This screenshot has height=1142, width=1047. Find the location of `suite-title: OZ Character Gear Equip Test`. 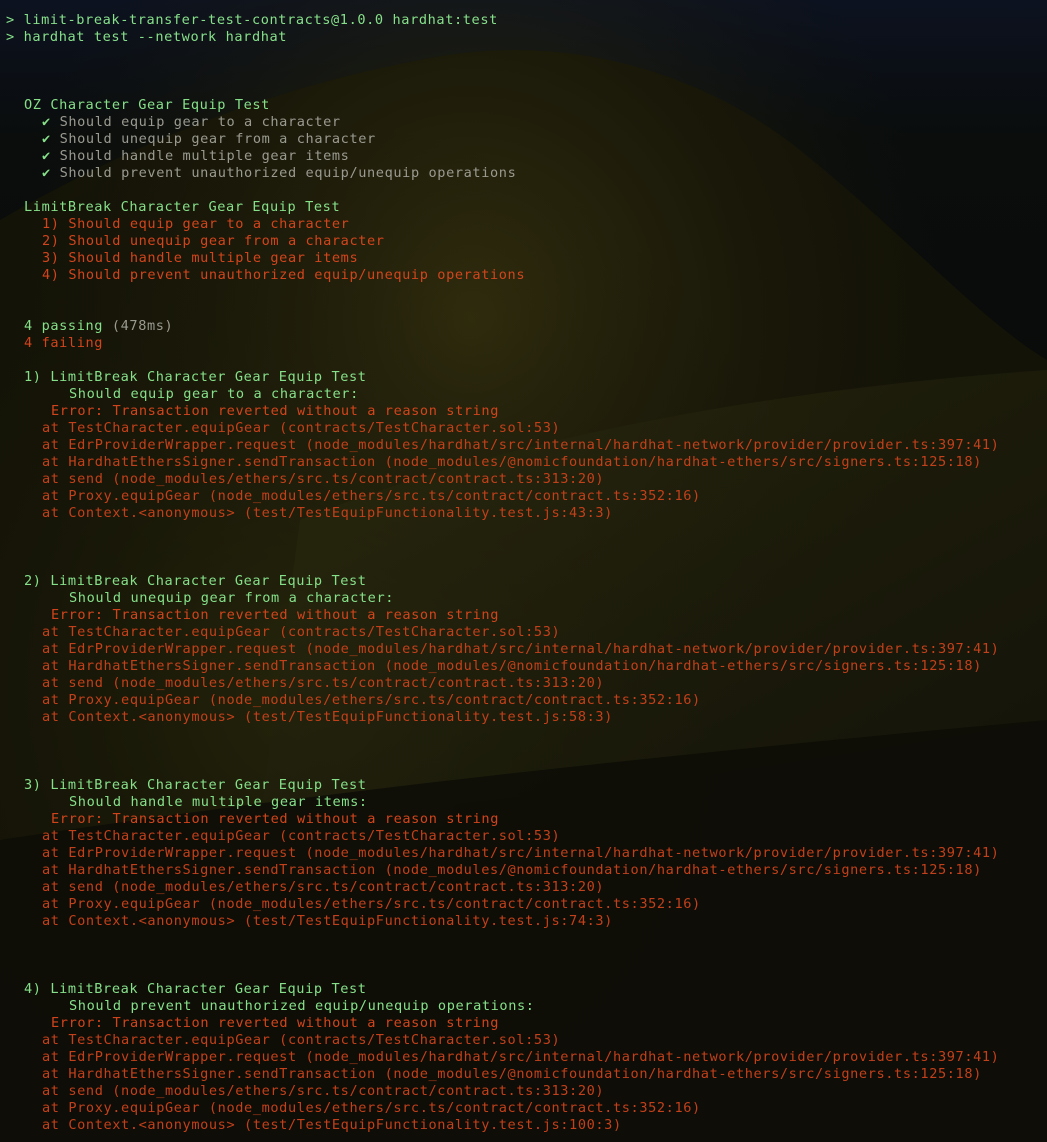

suite-title: OZ Character Gear Equip Test is located at coordinates (147, 105).